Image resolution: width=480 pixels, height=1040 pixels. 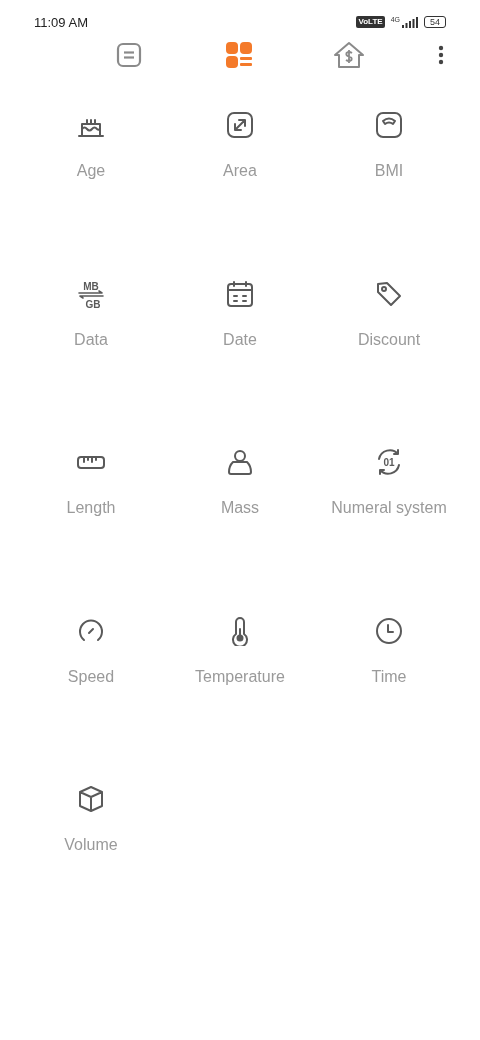 What do you see at coordinates (389, 630) in the screenshot?
I see `clock-icon` at bounding box center [389, 630].